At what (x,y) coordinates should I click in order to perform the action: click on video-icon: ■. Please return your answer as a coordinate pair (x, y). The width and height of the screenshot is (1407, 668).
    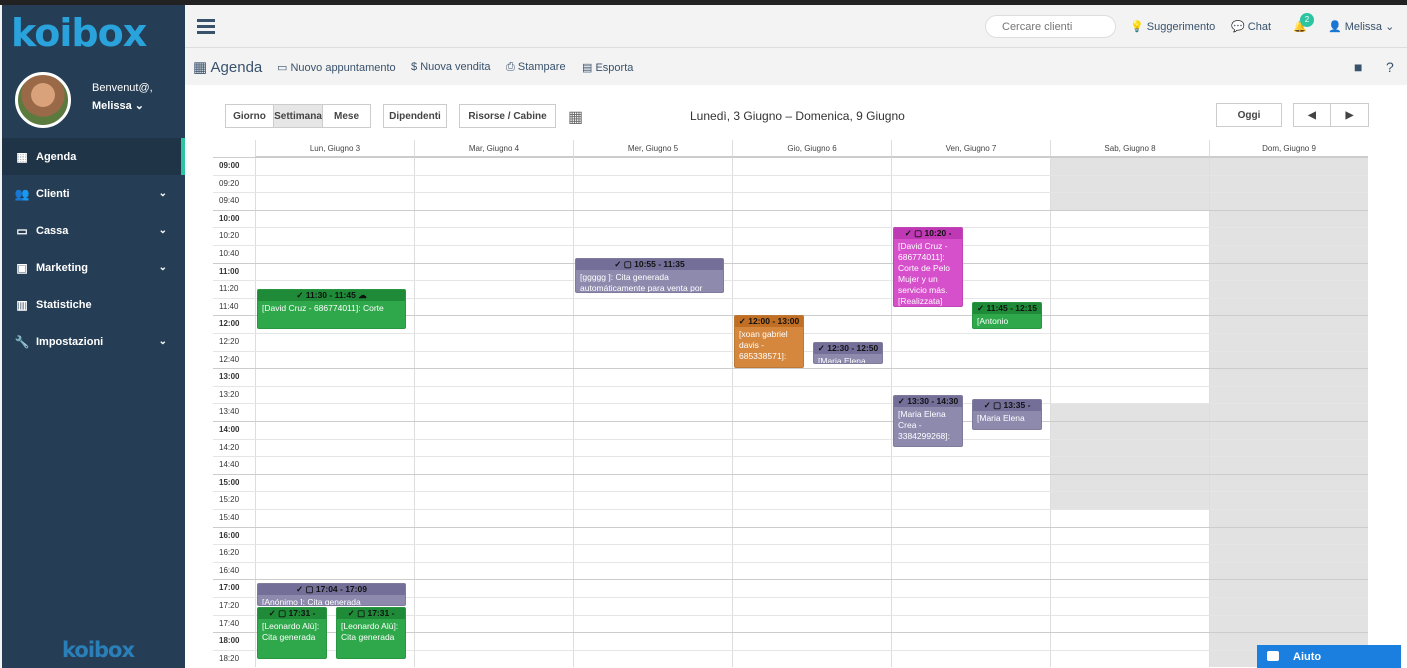
    Looking at the image, I should click on (1358, 67).